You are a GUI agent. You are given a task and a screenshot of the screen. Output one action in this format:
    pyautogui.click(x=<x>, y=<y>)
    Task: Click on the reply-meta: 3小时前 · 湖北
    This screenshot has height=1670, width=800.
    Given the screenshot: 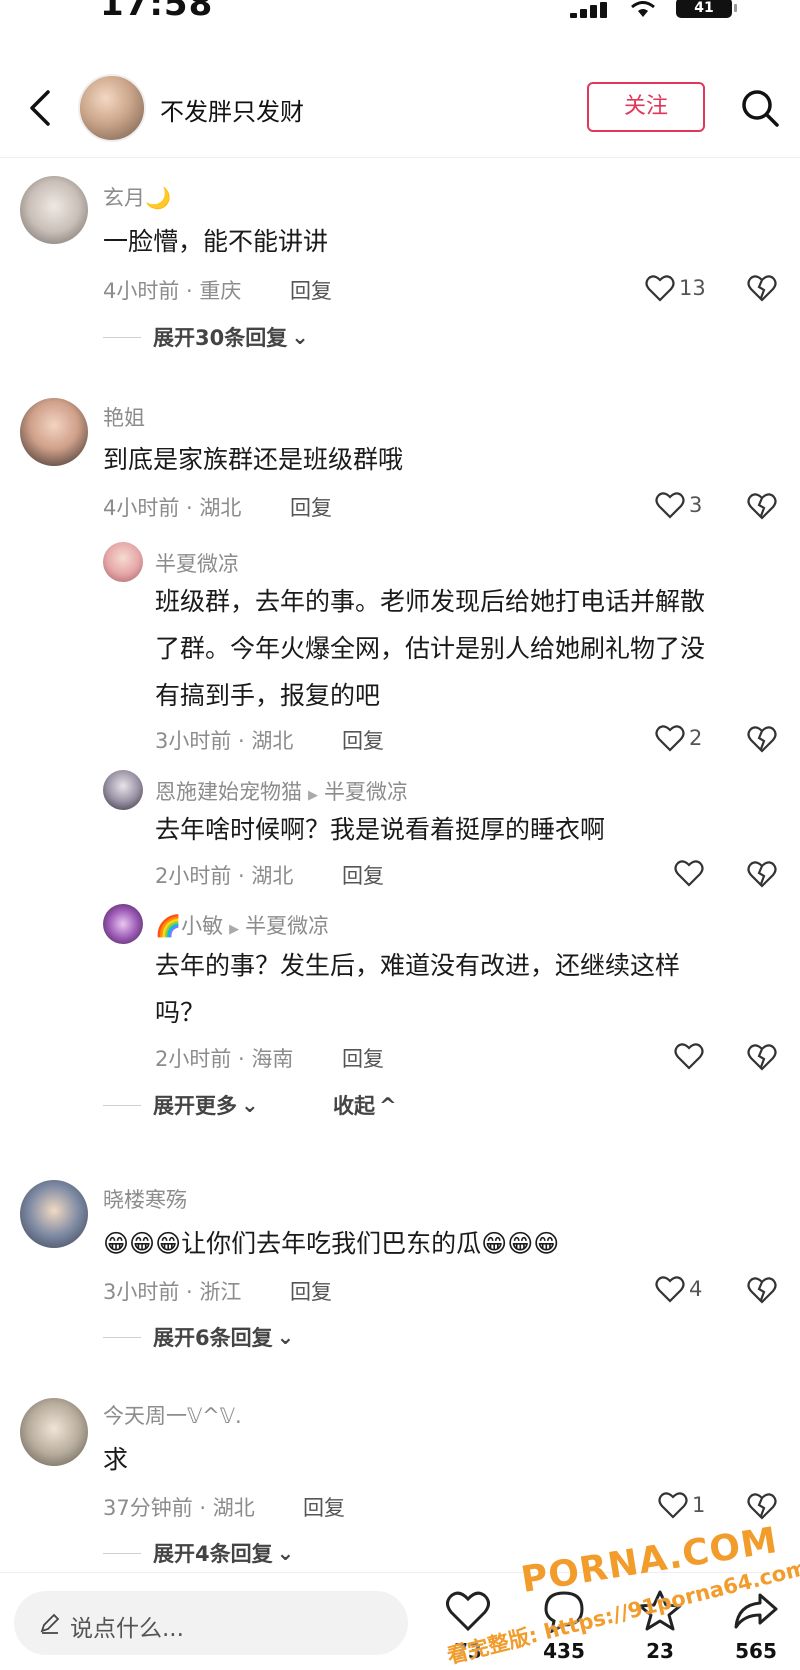 What is the action you would take?
    pyautogui.click(x=224, y=741)
    